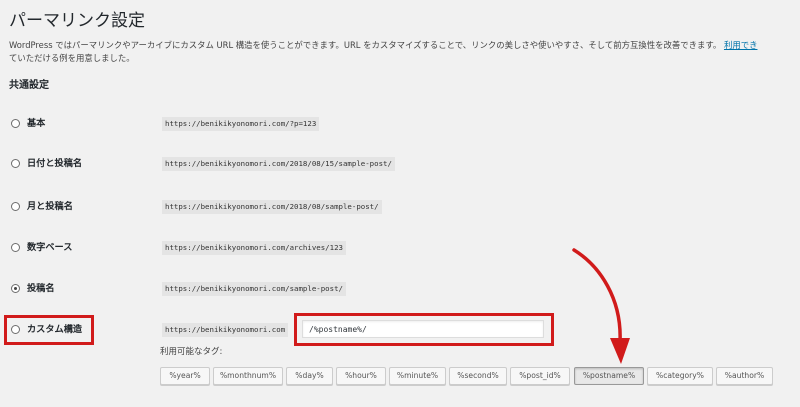  Describe the element at coordinates (225, 330) in the screenshot. I see `custom-prefix-url: https://benikikyonomori.com` at that location.